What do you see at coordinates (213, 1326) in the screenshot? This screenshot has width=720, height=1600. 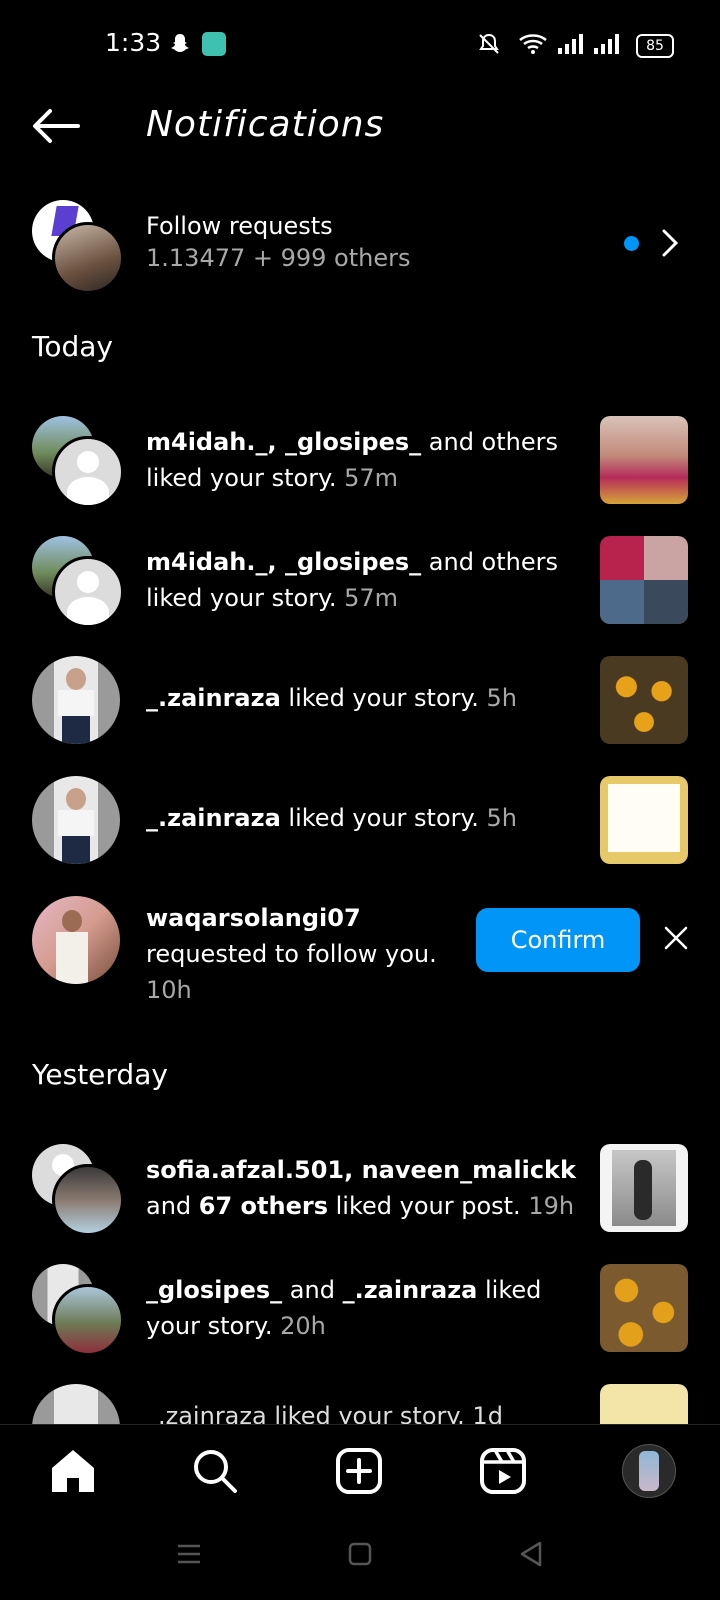 I see `notification-action: your story.` at bounding box center [213, 1326].